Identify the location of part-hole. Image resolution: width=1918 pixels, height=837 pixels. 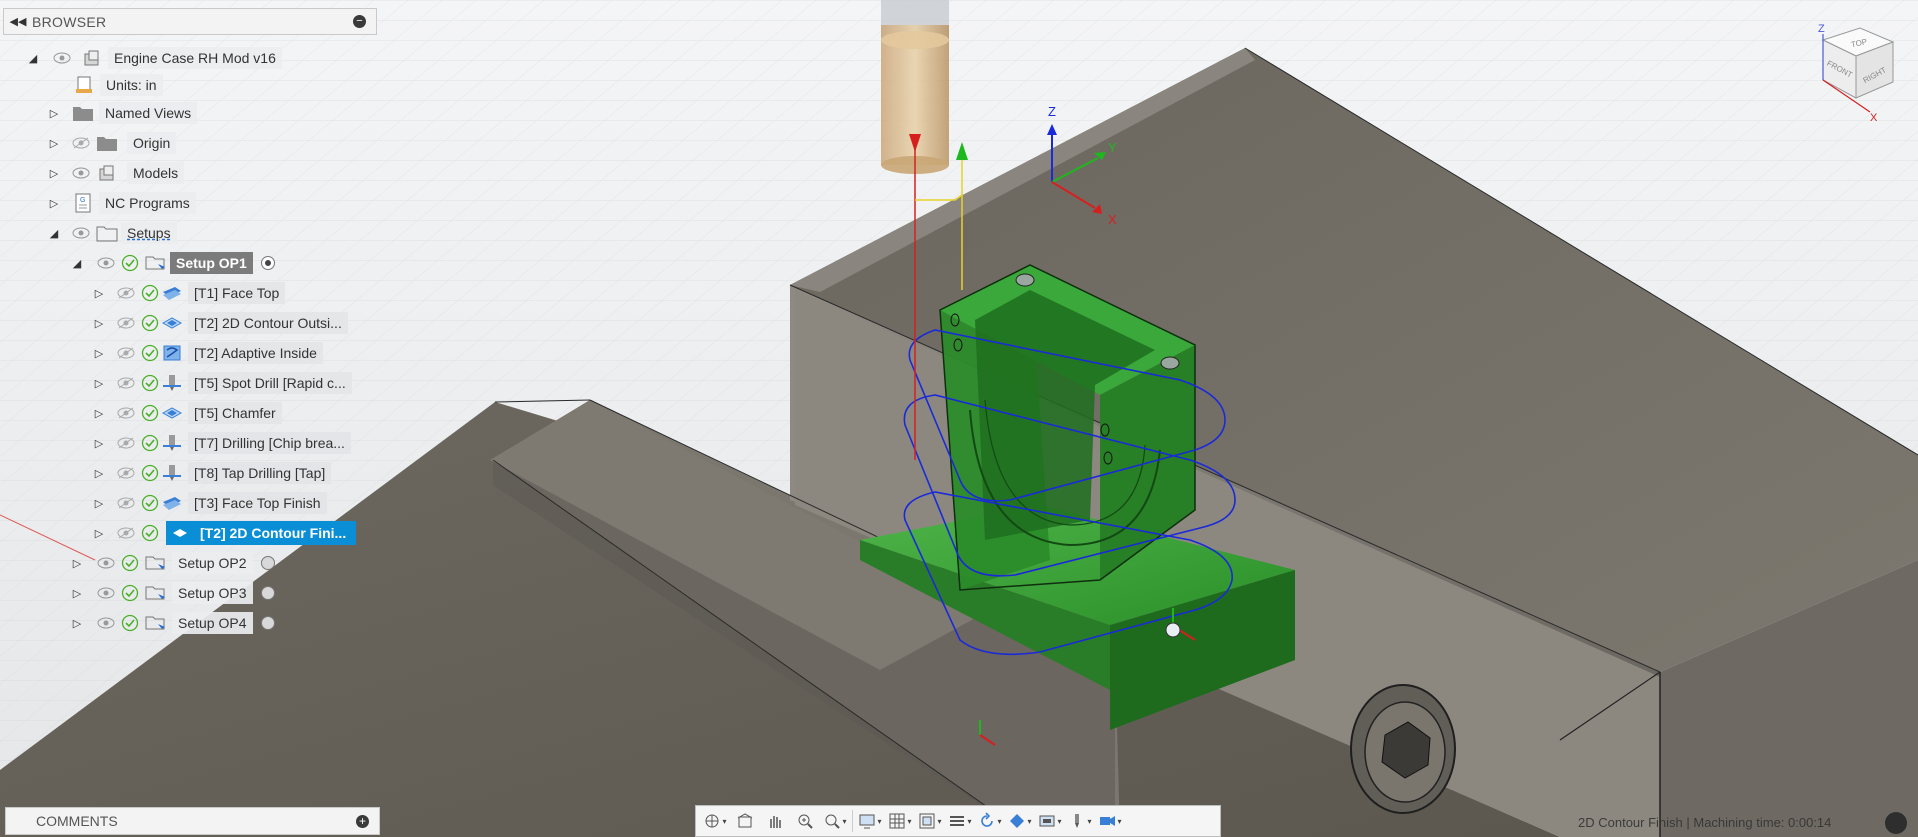
(1025, 280).